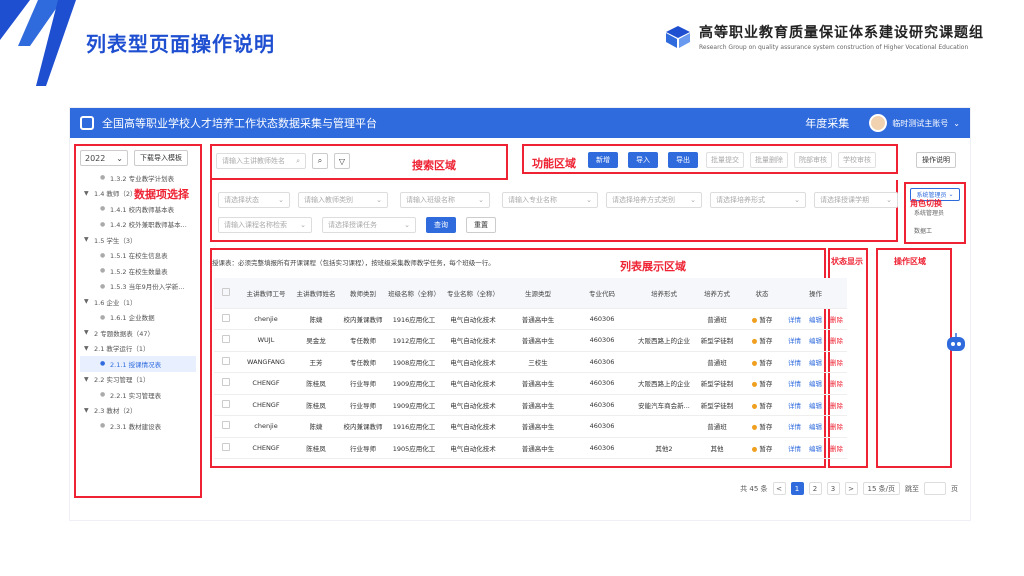 Image resolution: width=1024 pixels, height=576 pixels. What do you see at coordinates (266, 293) in the screenshot?
I see `column-header: 主讲教师工号` at bounding box center [266, 293].